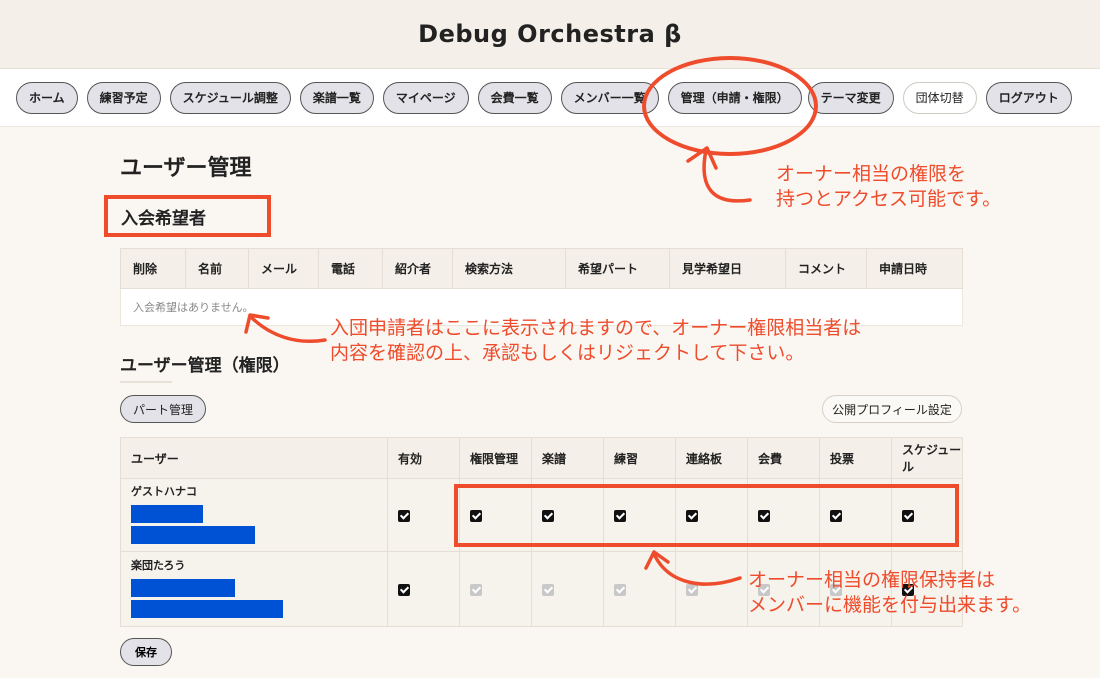 The image size is (1100, 678). What do you see at coordinates (855, 458) in the screenshot?
I see `column-header: 投票` at bounding box center [855, 458].